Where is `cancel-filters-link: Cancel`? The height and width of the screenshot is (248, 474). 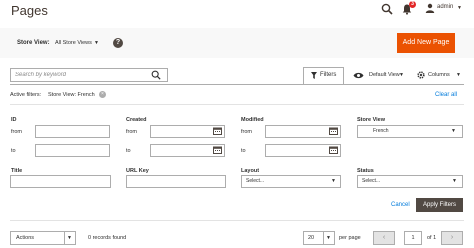
cancel-filters-link: Cancel is located at coordinates (400, 205).